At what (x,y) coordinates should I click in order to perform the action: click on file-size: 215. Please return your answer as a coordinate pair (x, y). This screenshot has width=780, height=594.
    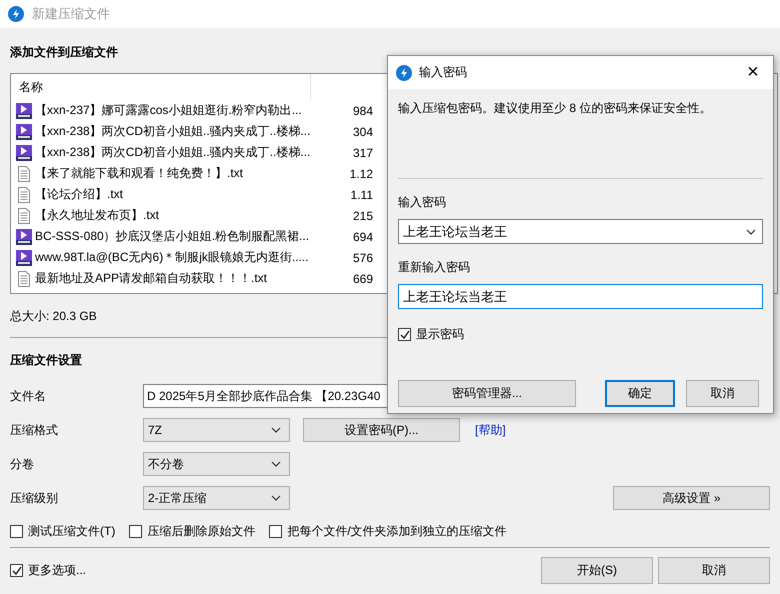
    Looking at the image, I should click on (362, 215).